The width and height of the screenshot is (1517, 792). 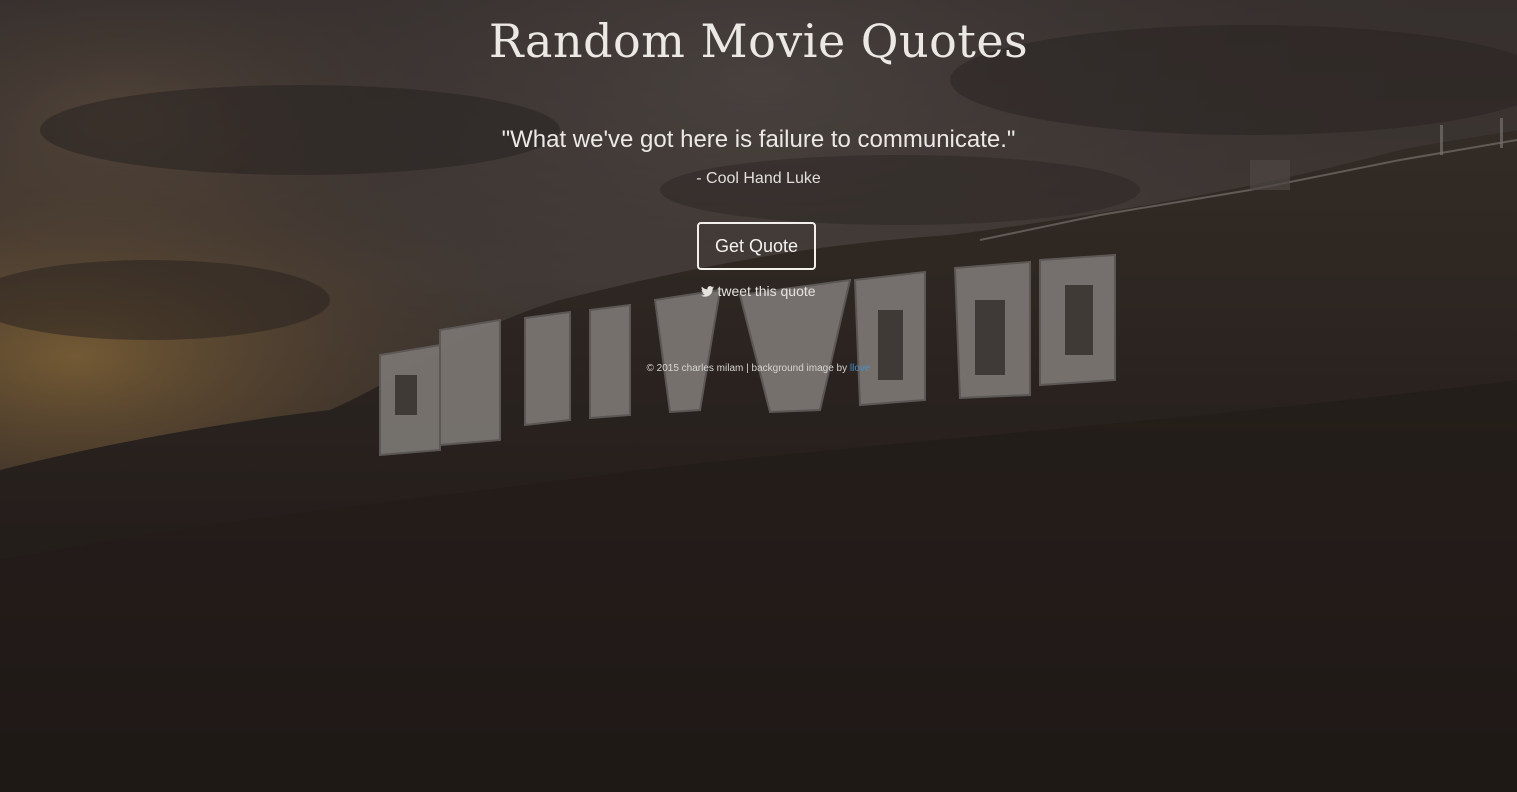 What do you see at coordinates (758, 178) in the screenshot?
I see `quote-author: - Cool Hand Luke` at bounding box center [758, 178].